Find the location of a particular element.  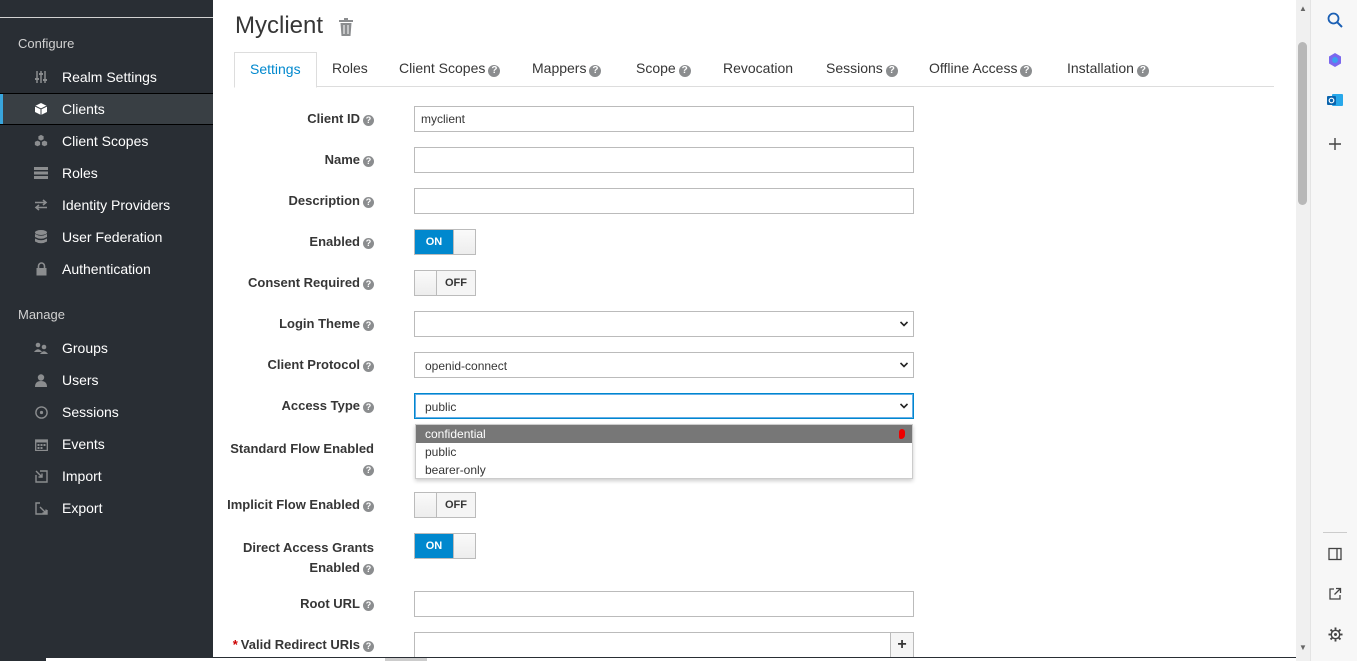

description-input is located at coordinates (664, 201).